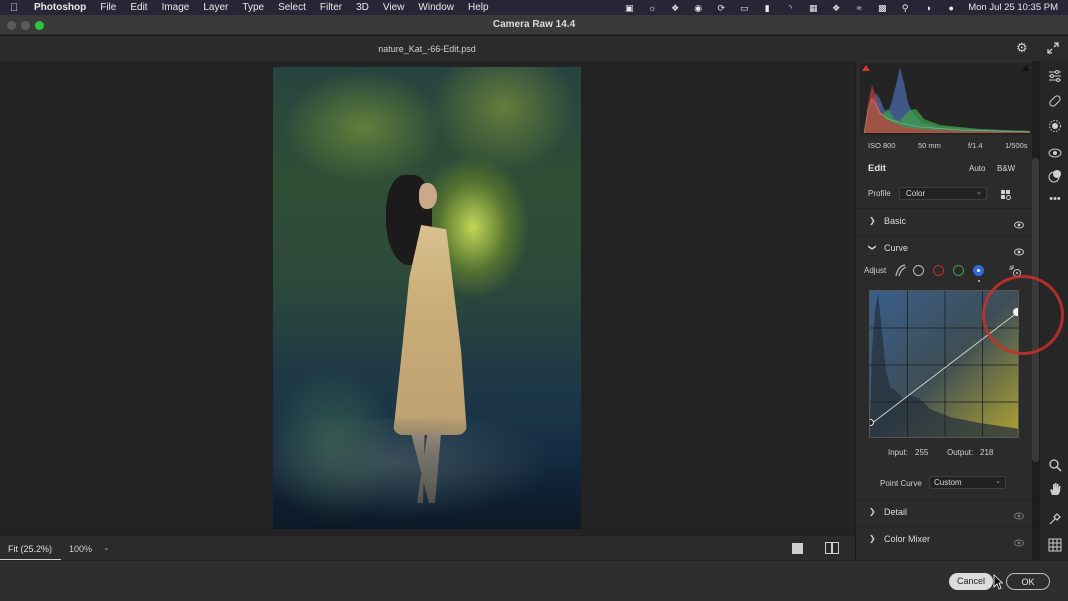 The height and width of the screenshot is (601, 1068). I want to click on section-detail-label: Detail, so click(896, 512).